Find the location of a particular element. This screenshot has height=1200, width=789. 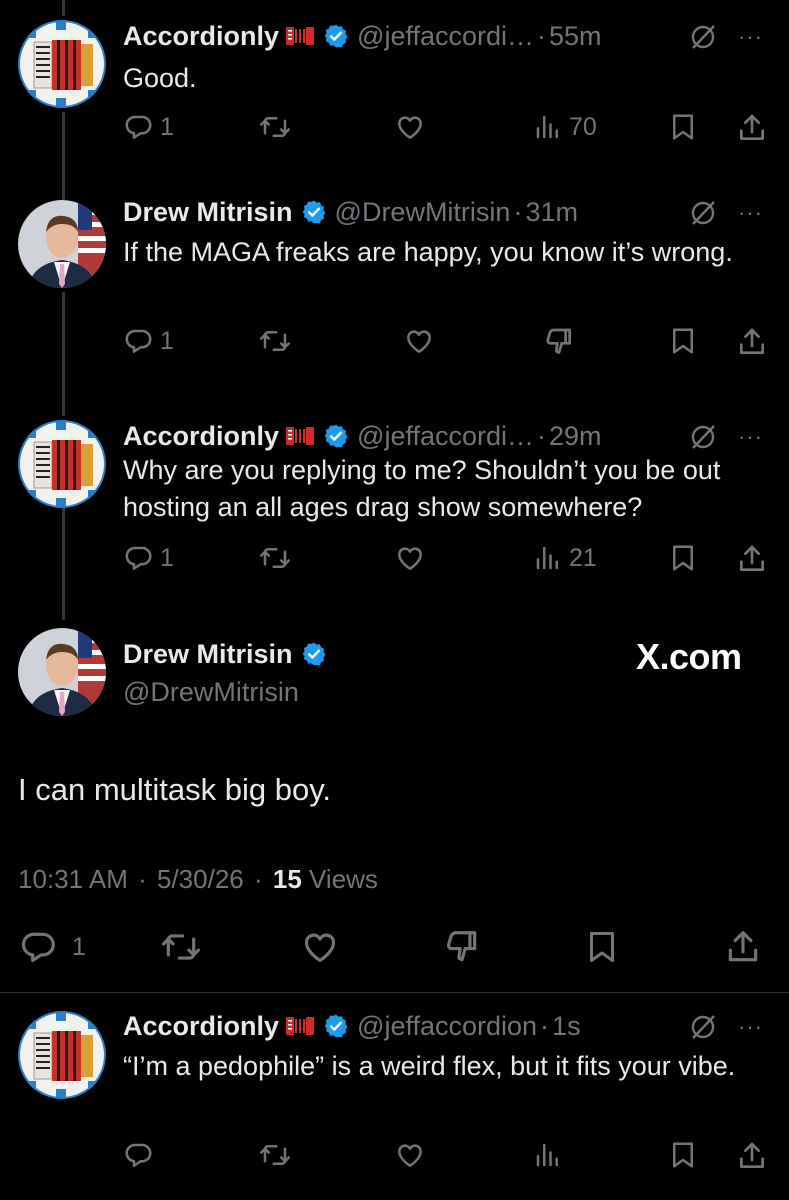

tweet-header: Accordionly @jeffaccordi… · 29m is located at coordinates (362, 436).